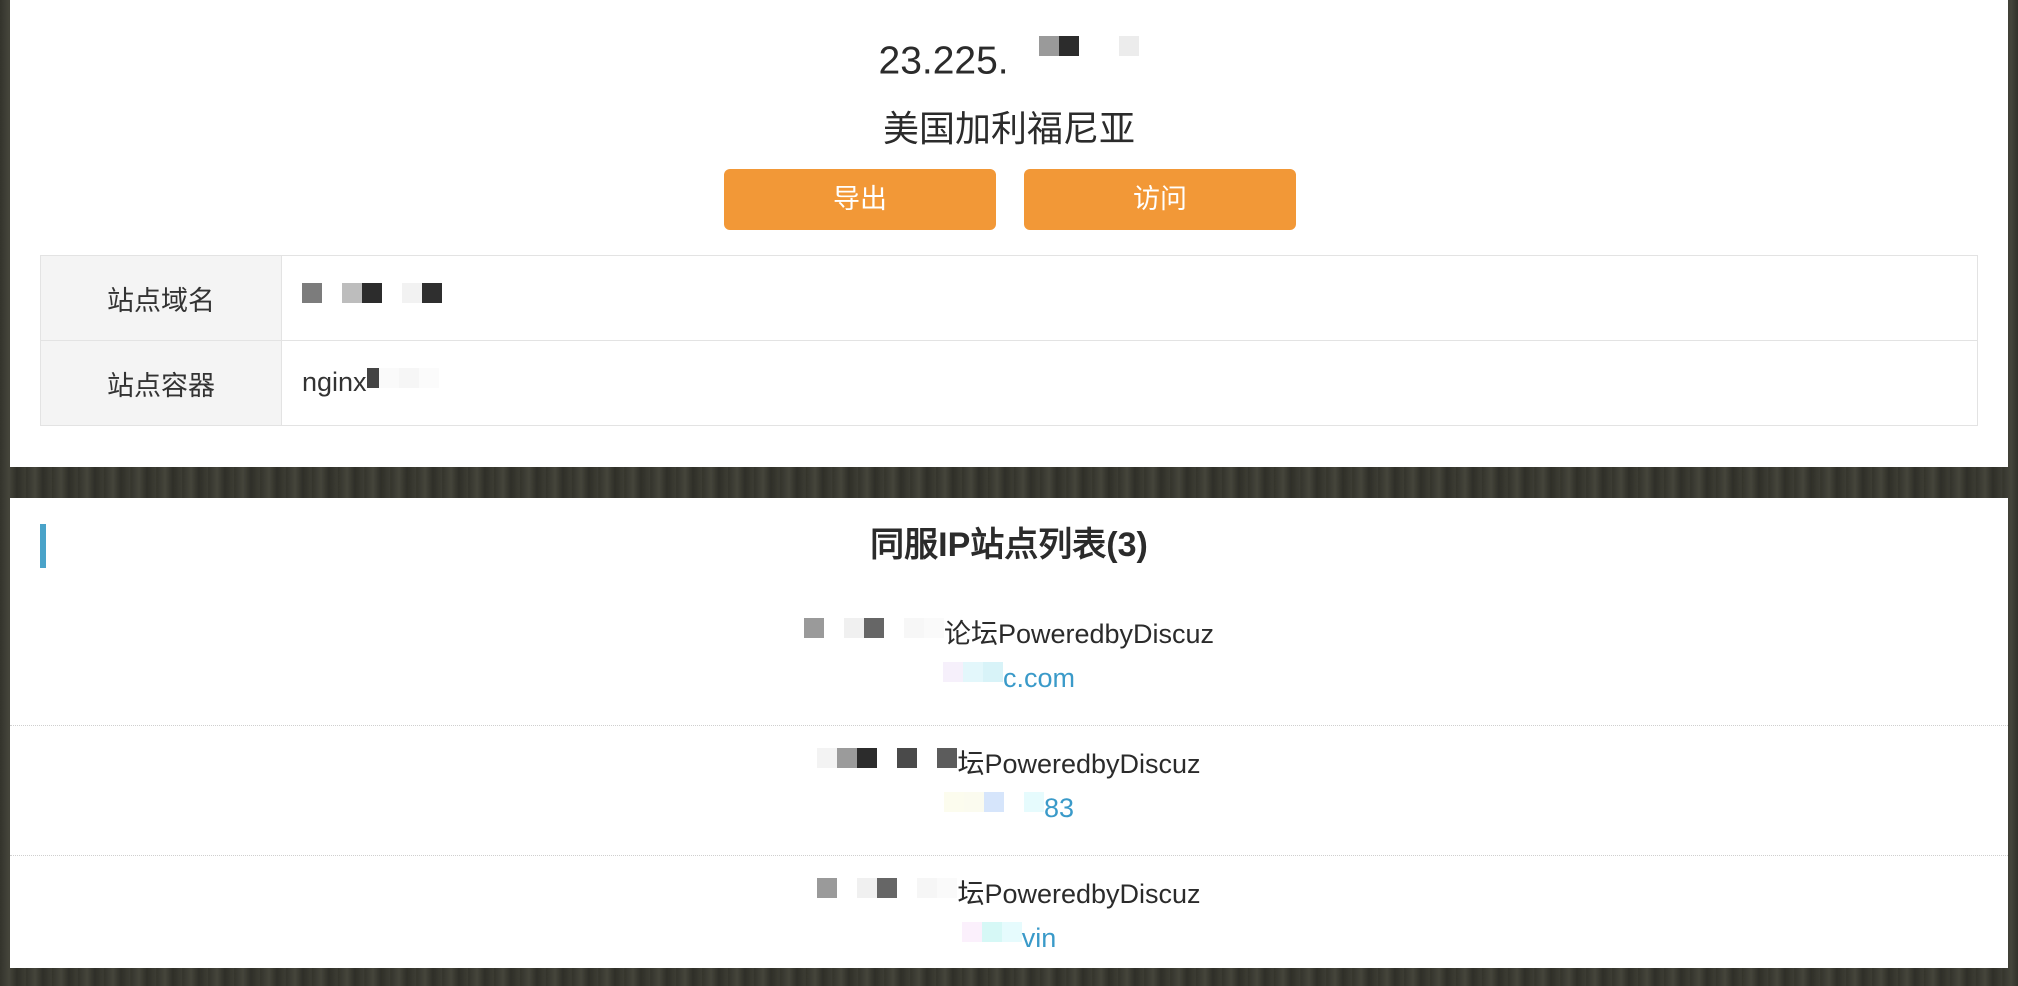 The image size is (2018, 986). Describe the element at coordinates (1038, 678) in the screenshot. I see `site-url-text: c.com` at that location.